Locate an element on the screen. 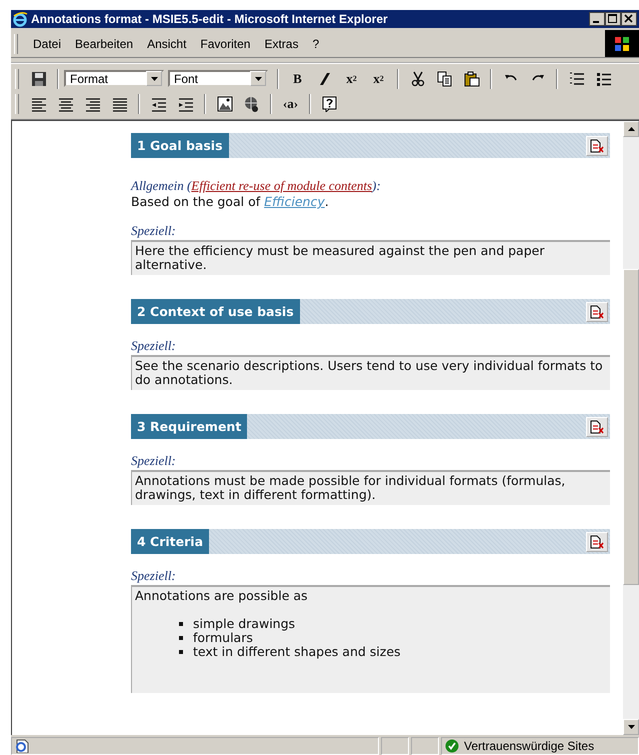 The image size is (639, 755). vertical-scrollbar is located at coordinates (631, 428).